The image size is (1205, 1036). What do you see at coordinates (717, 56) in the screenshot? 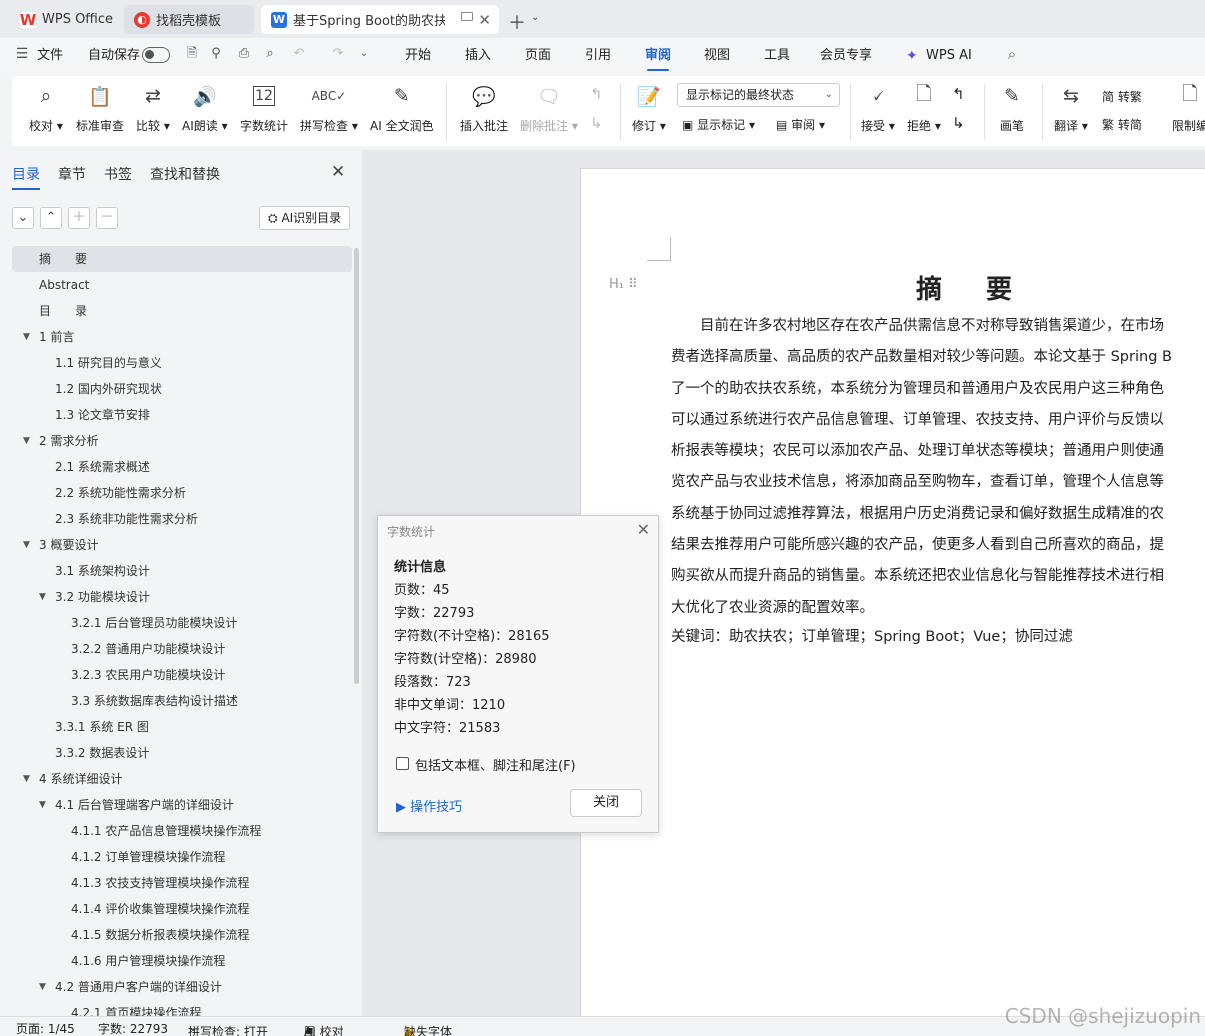
I see `menu-view: 视图` at bounding box center [717, 56].